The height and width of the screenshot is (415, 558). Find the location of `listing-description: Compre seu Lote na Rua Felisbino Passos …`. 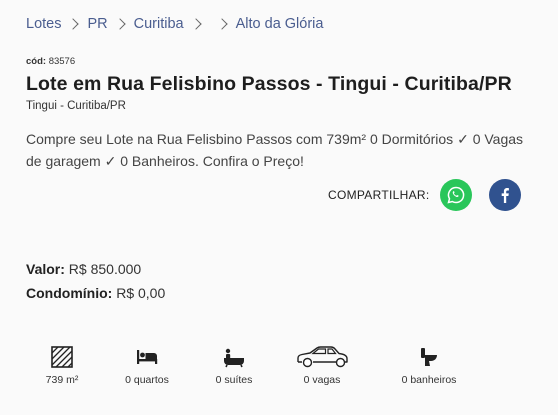

listing-description: Compre seu Lote na Rua Felisbino Passos … is located at coordinates (275, 150).